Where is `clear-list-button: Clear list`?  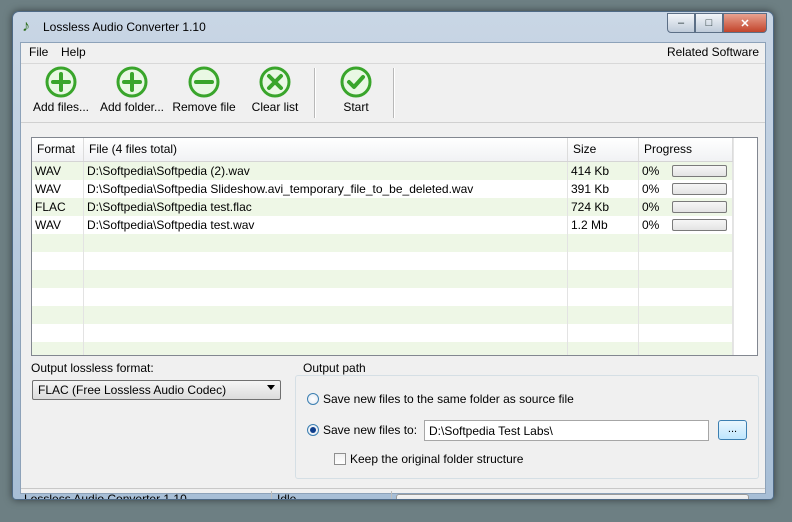
clear-list-button: Clear list is located at coordinates (275, 94).